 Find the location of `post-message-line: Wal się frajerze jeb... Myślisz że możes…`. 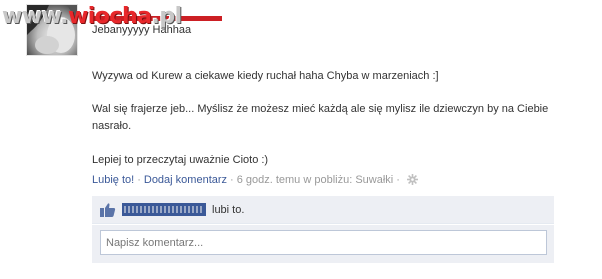

post-message-line: Wal się frajerze jeb... Myślisz że możes… is located at coordinates (320, 117).